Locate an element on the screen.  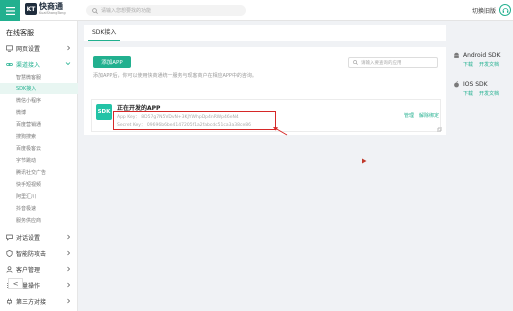
headset-icon is located at coordinates (505, 10).